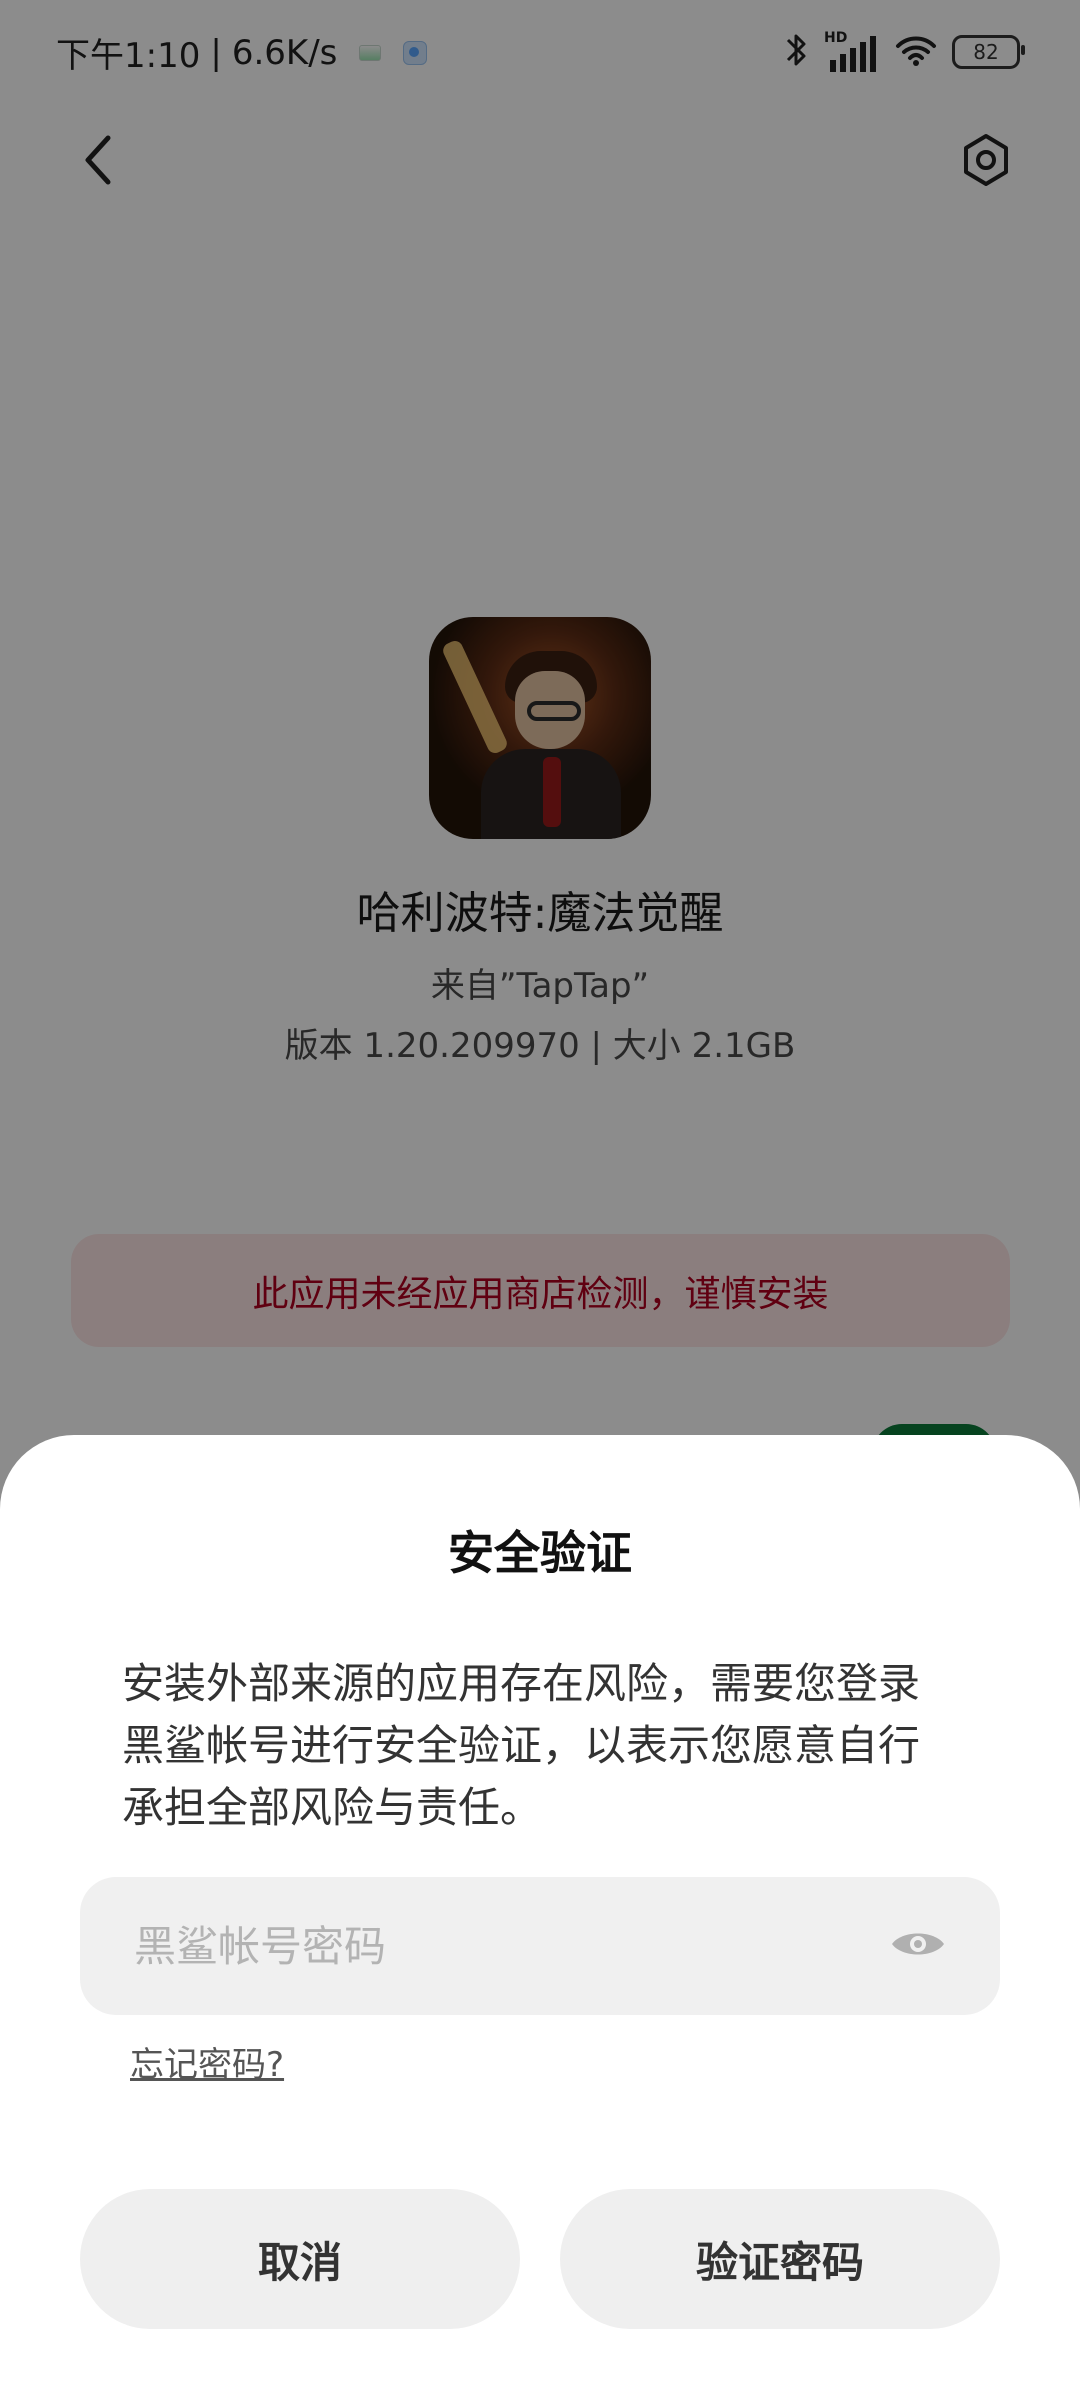 The image size is (1080, 2400). I want to click on forgot-password-link: 忘记密码?, so click(207, 2061).